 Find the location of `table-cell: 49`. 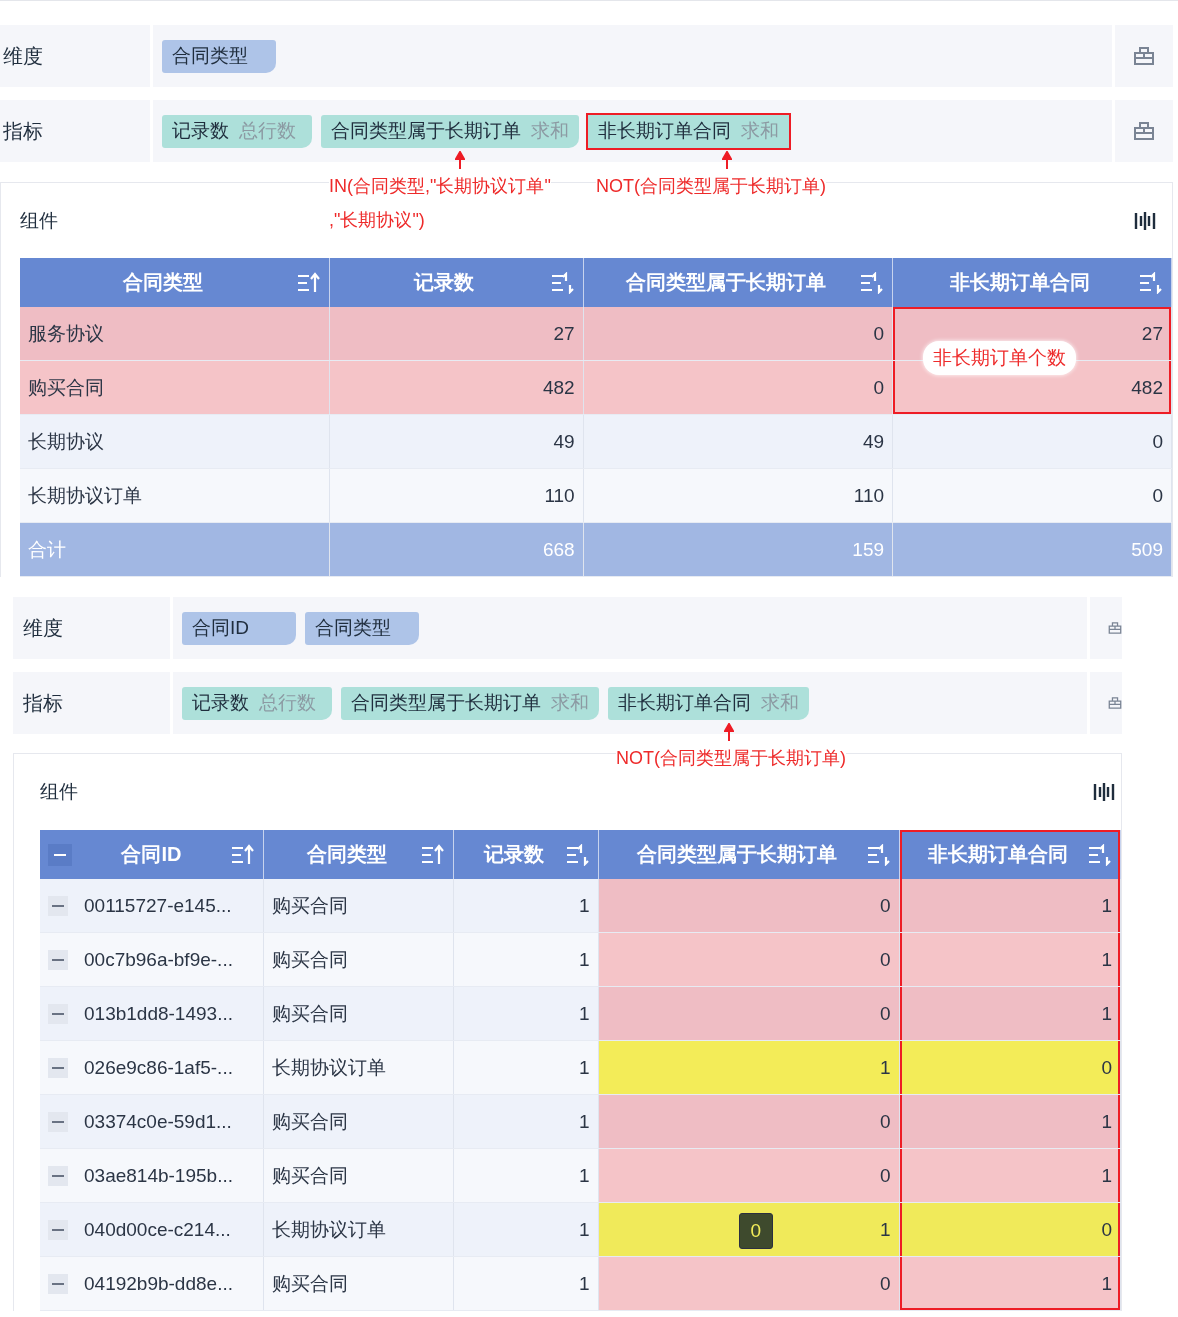

table-cell: 49 is located at coordinates (873, 441).